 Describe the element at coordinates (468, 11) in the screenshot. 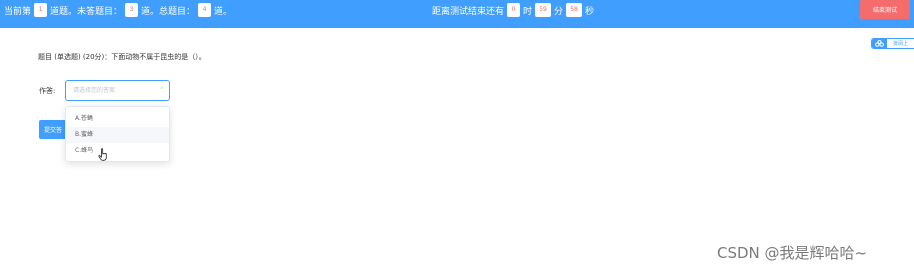

I see `timer-prefix: 距离测试结束还有` at that location.